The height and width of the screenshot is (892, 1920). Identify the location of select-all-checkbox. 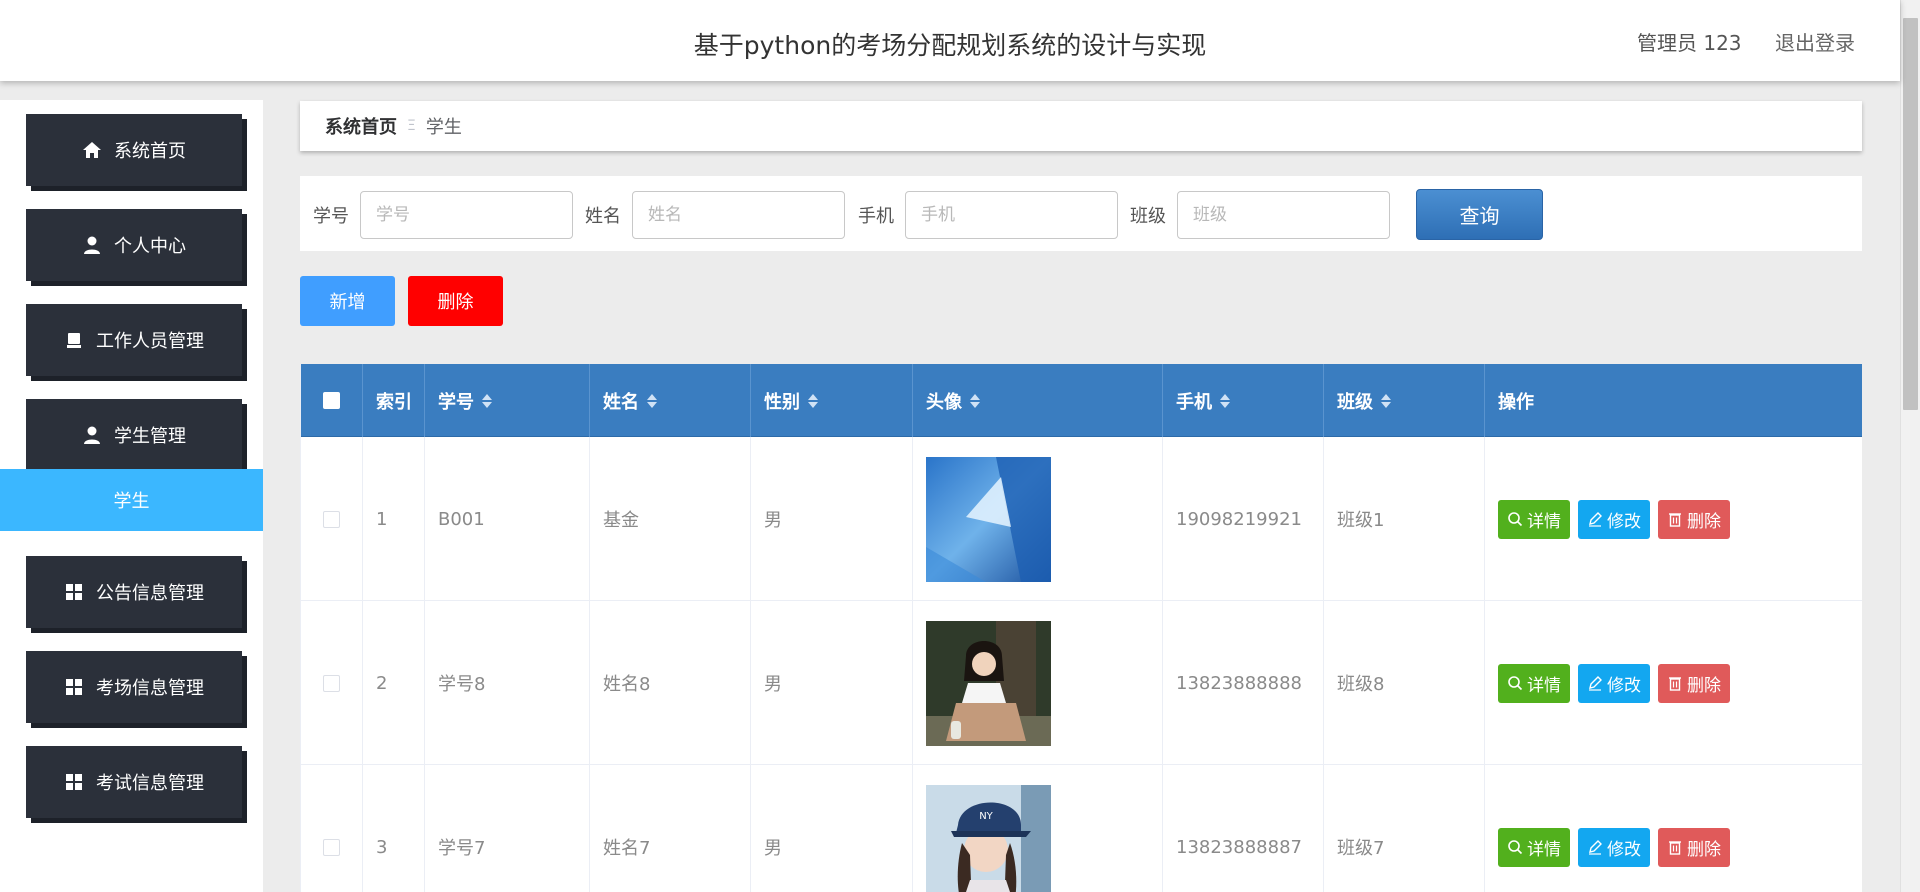
(331, 400).